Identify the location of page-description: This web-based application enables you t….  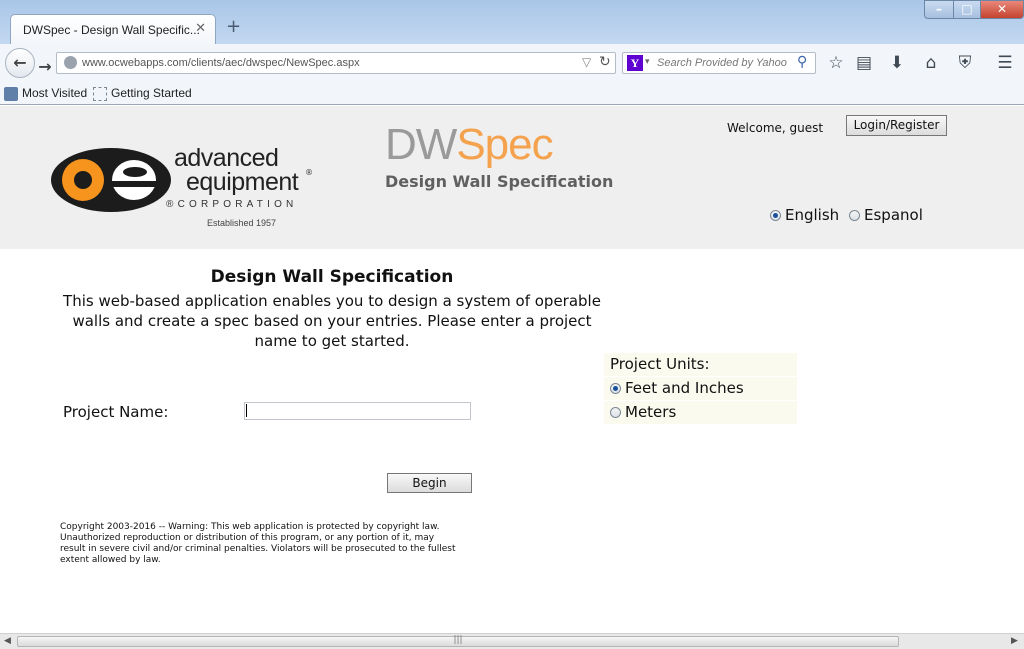
(332, 321).